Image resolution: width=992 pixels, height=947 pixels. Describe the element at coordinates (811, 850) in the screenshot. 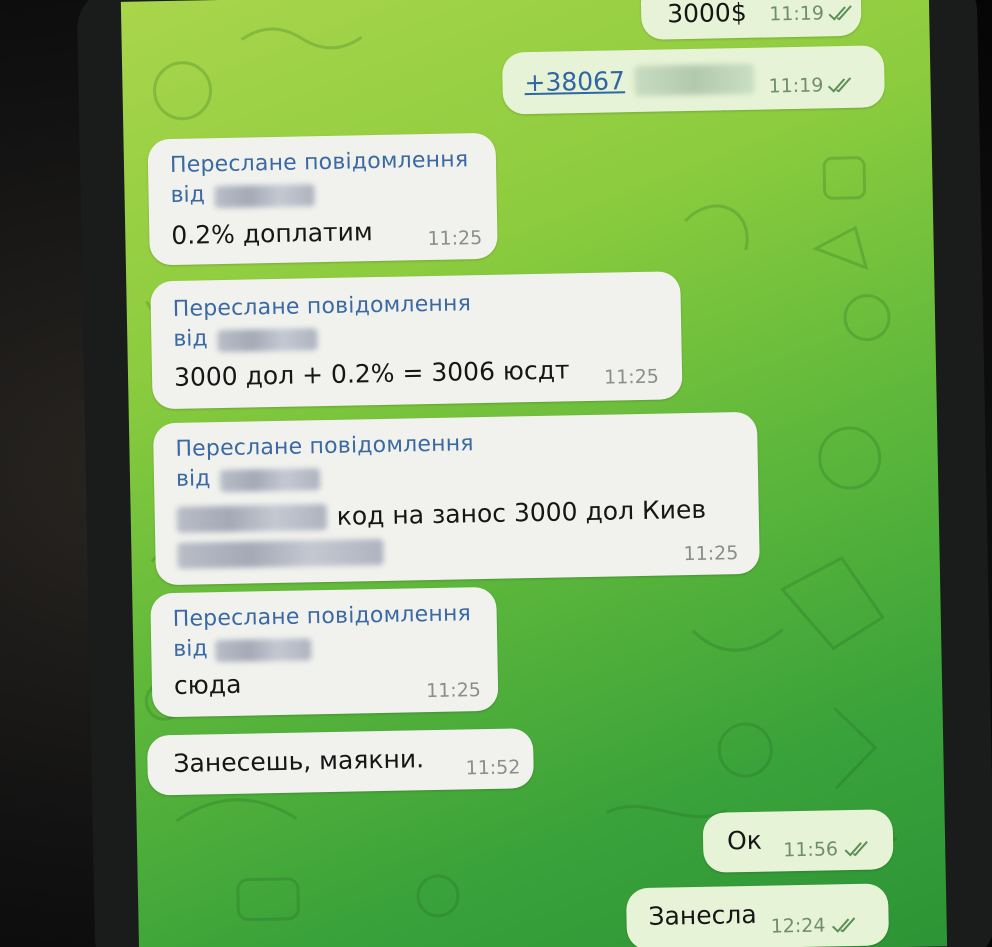

I see `message-time: 11:56` at that location.